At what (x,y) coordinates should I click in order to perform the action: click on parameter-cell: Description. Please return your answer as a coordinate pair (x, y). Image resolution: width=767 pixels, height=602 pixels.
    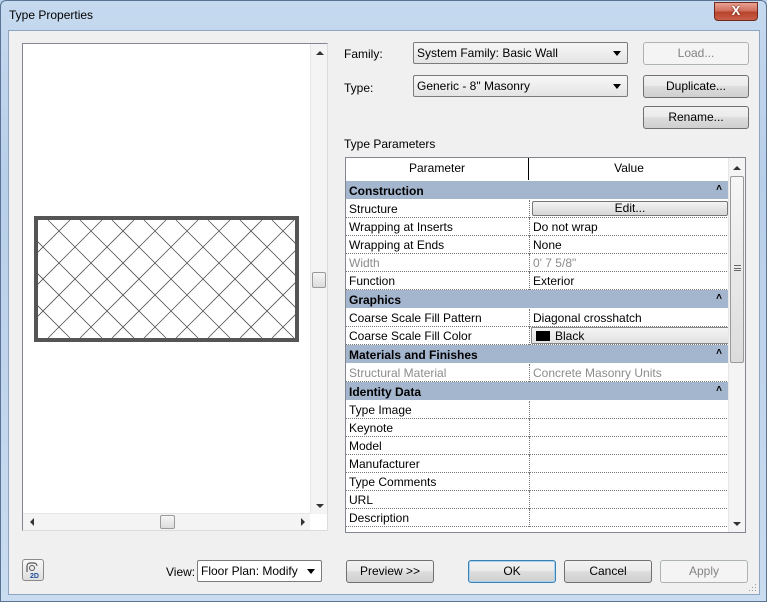
    Looking at the image, I should click on (379, 518).